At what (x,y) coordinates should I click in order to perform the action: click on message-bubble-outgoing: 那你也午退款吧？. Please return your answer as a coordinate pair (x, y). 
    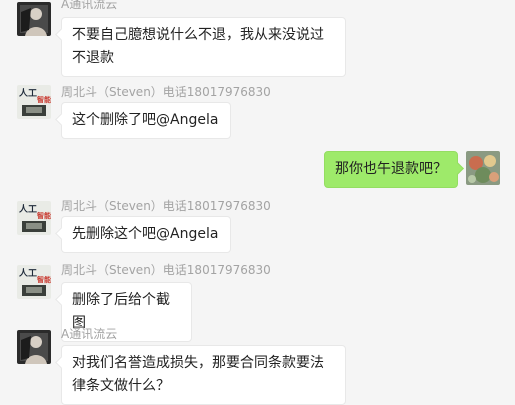
    Looking at the image, I should click on (394, 169).